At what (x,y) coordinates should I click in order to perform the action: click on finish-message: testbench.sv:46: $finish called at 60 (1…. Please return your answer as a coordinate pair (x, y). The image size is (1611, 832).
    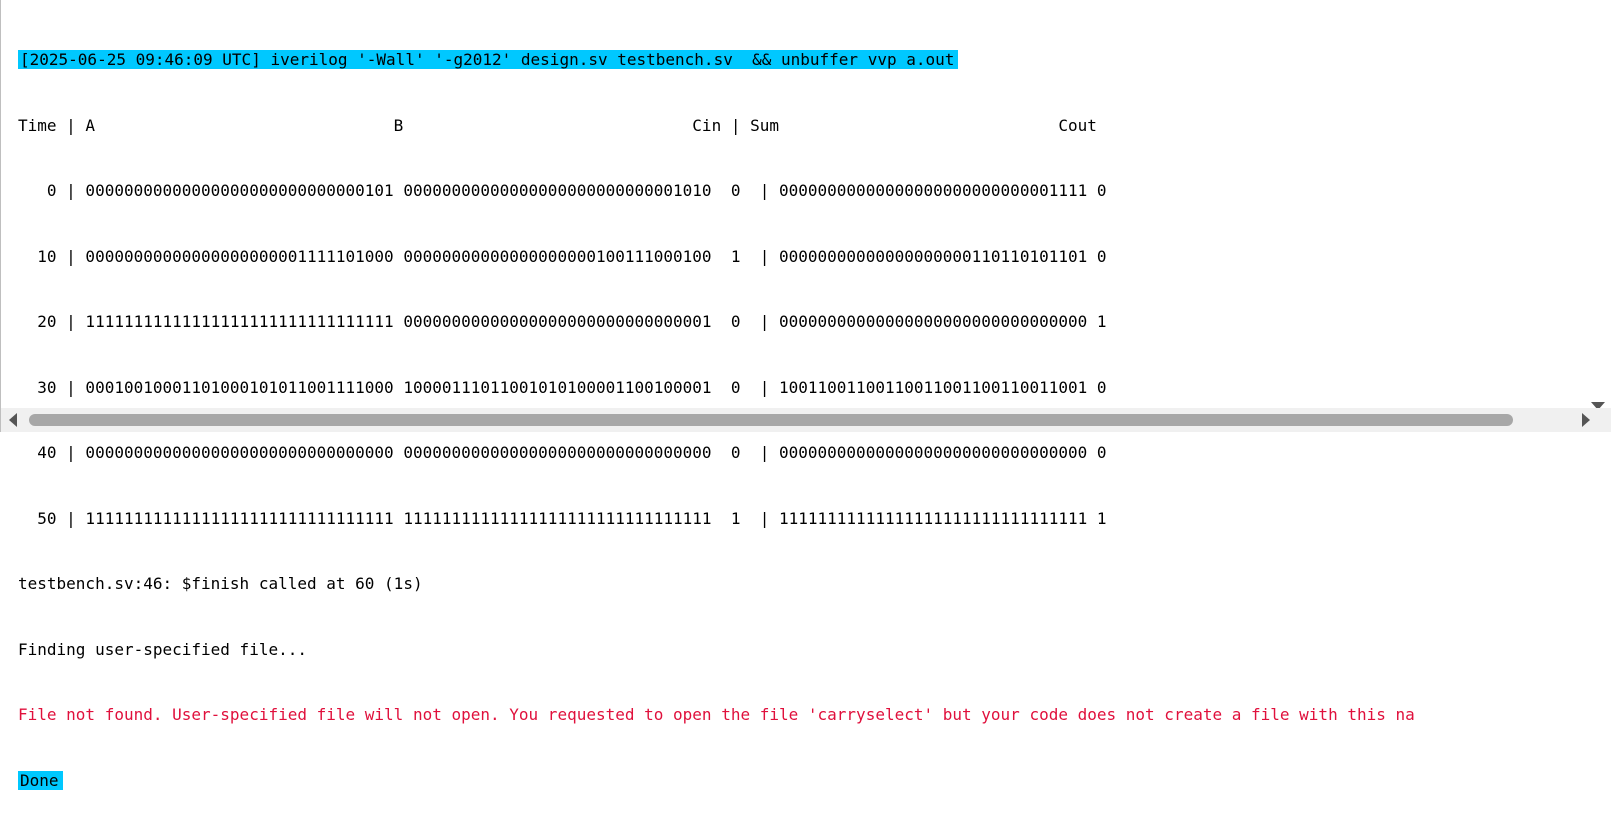
    Looking at the image, I should click on (220, 583).